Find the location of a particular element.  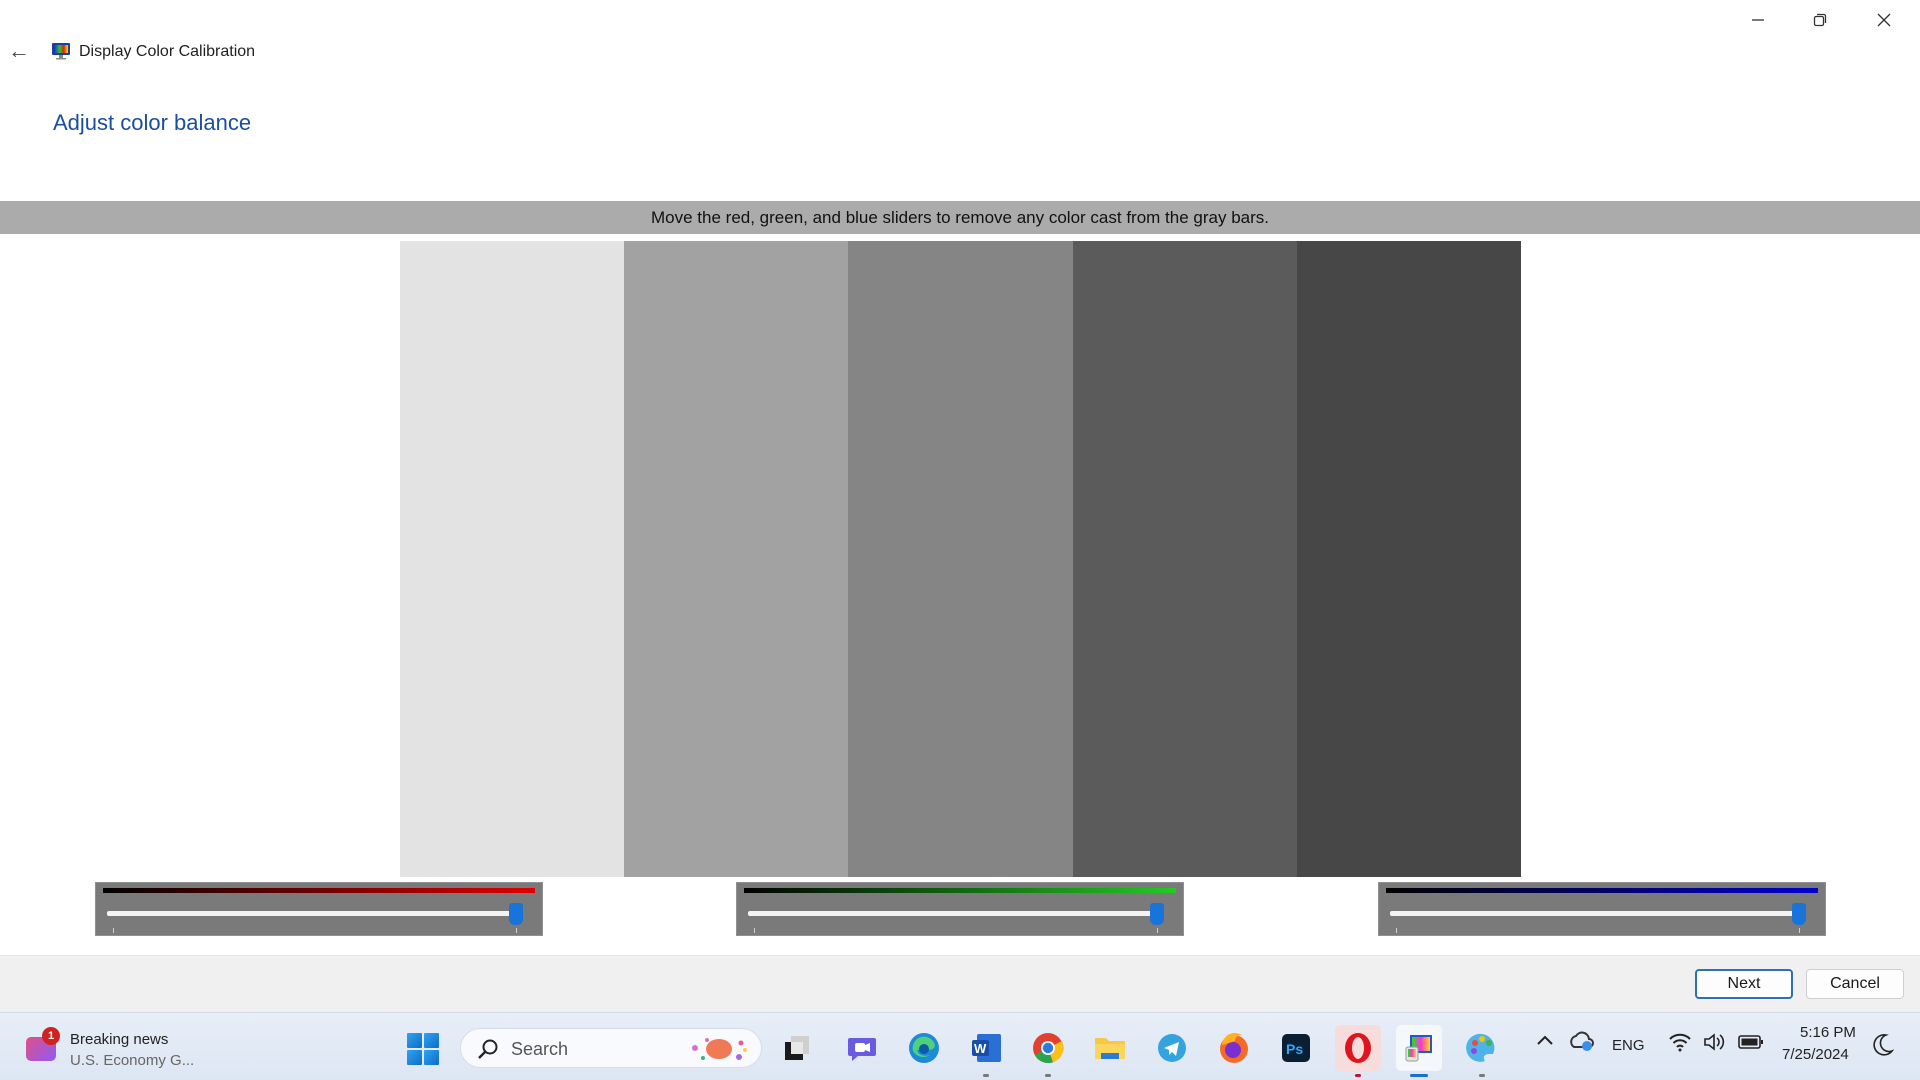

word-icon: W is located at coordinates (986, 1048).